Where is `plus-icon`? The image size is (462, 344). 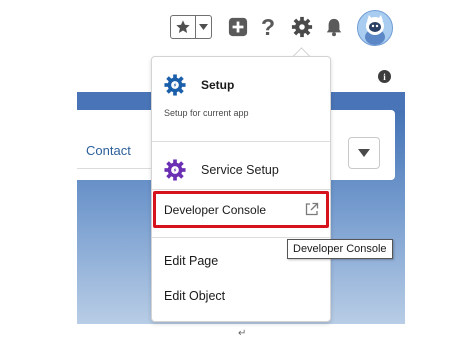 plus-icon is located at coordinates (238, 27).